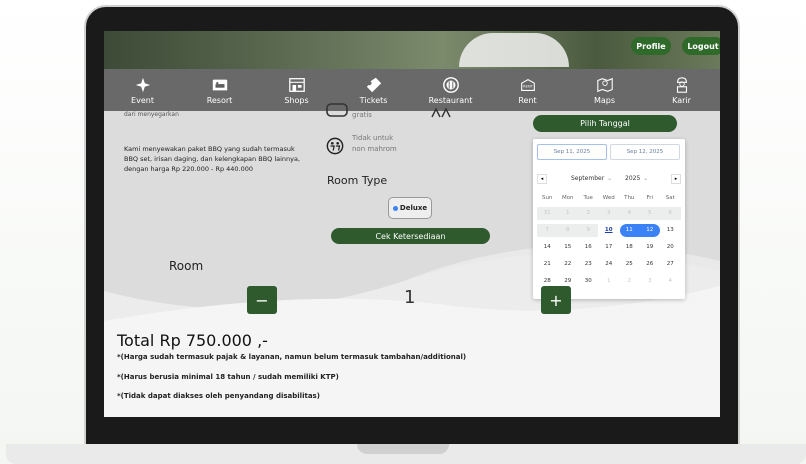 The image size is (806, 464). I want to click on calendar-day: 9, so click(588, 230).